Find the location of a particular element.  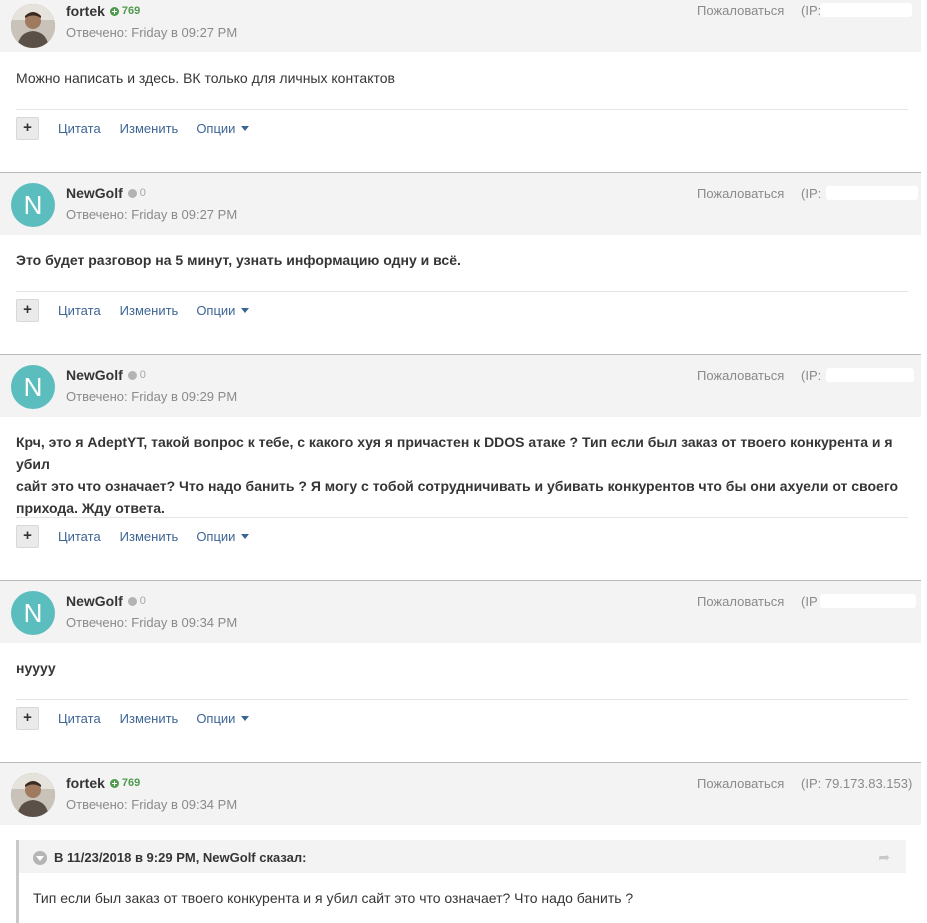

post-date: Отвечено: Friday в 09:29 PM is located at coordinates (152, 396).